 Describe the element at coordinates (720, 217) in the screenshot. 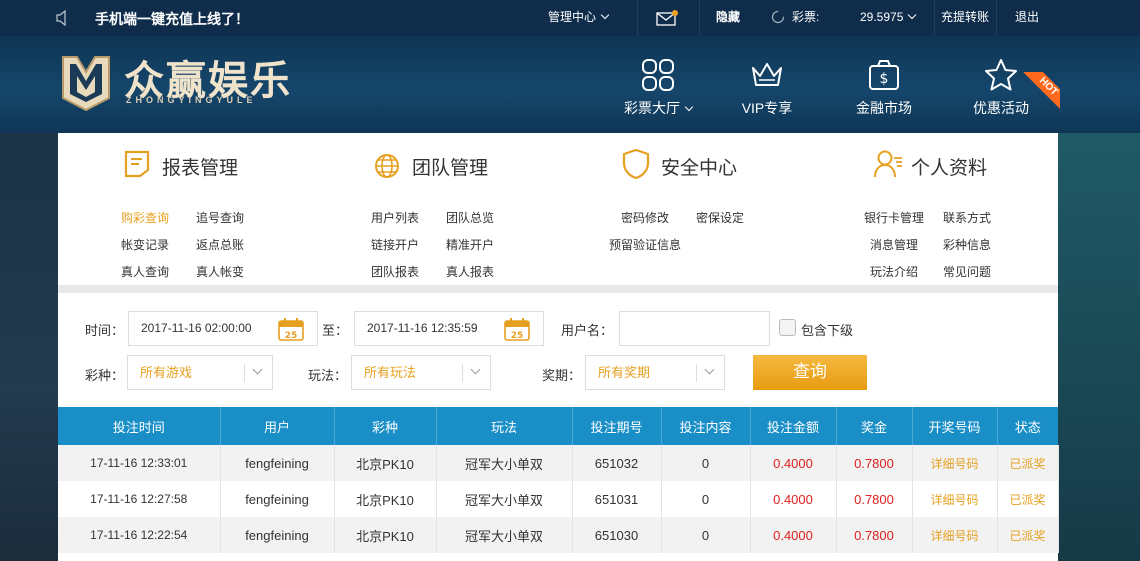

I see `menu-link-security-question: 密保设定` at that location.